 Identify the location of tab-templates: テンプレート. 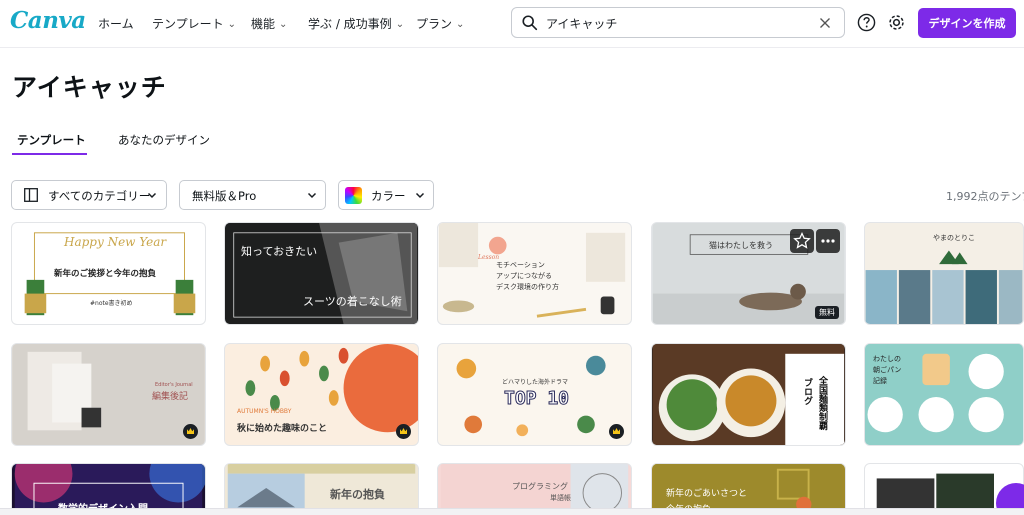
(51, 140).